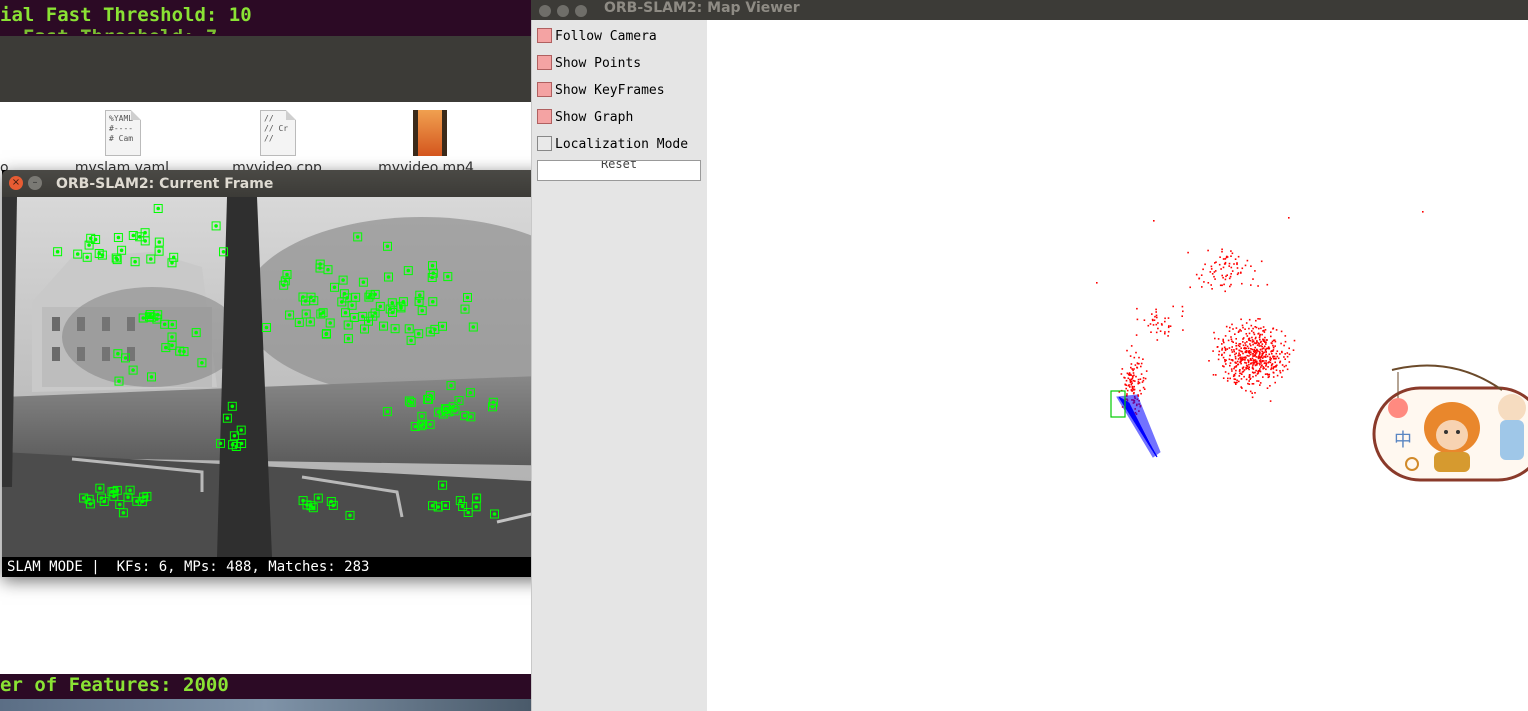  I want to click on reset-button: Reset, so click(619, 170).